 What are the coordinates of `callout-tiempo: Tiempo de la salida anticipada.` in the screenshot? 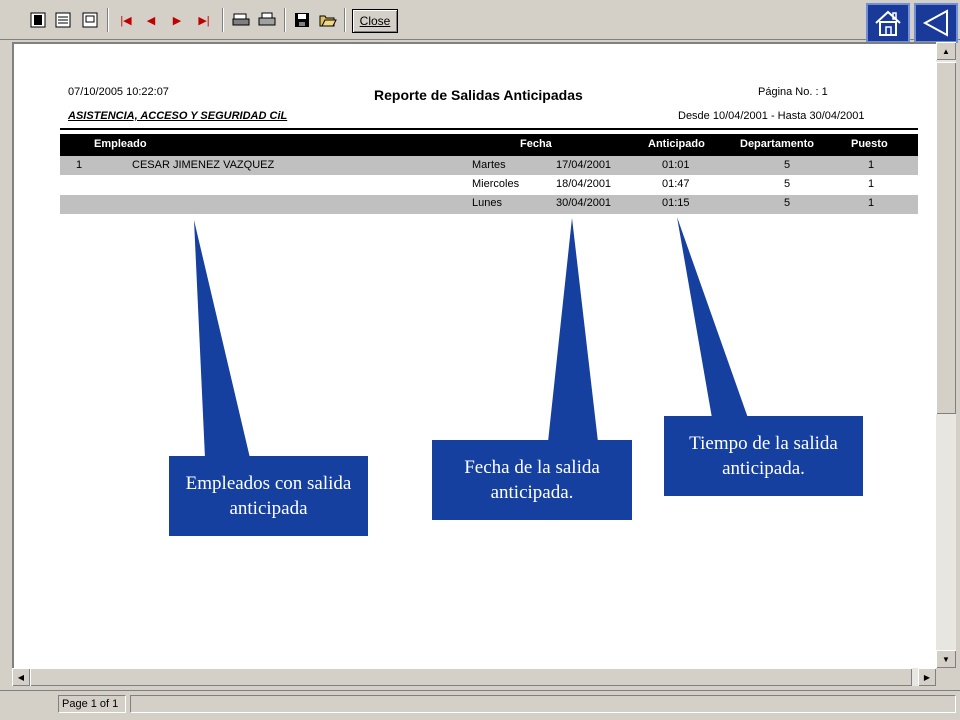 It's located at (763, 456).